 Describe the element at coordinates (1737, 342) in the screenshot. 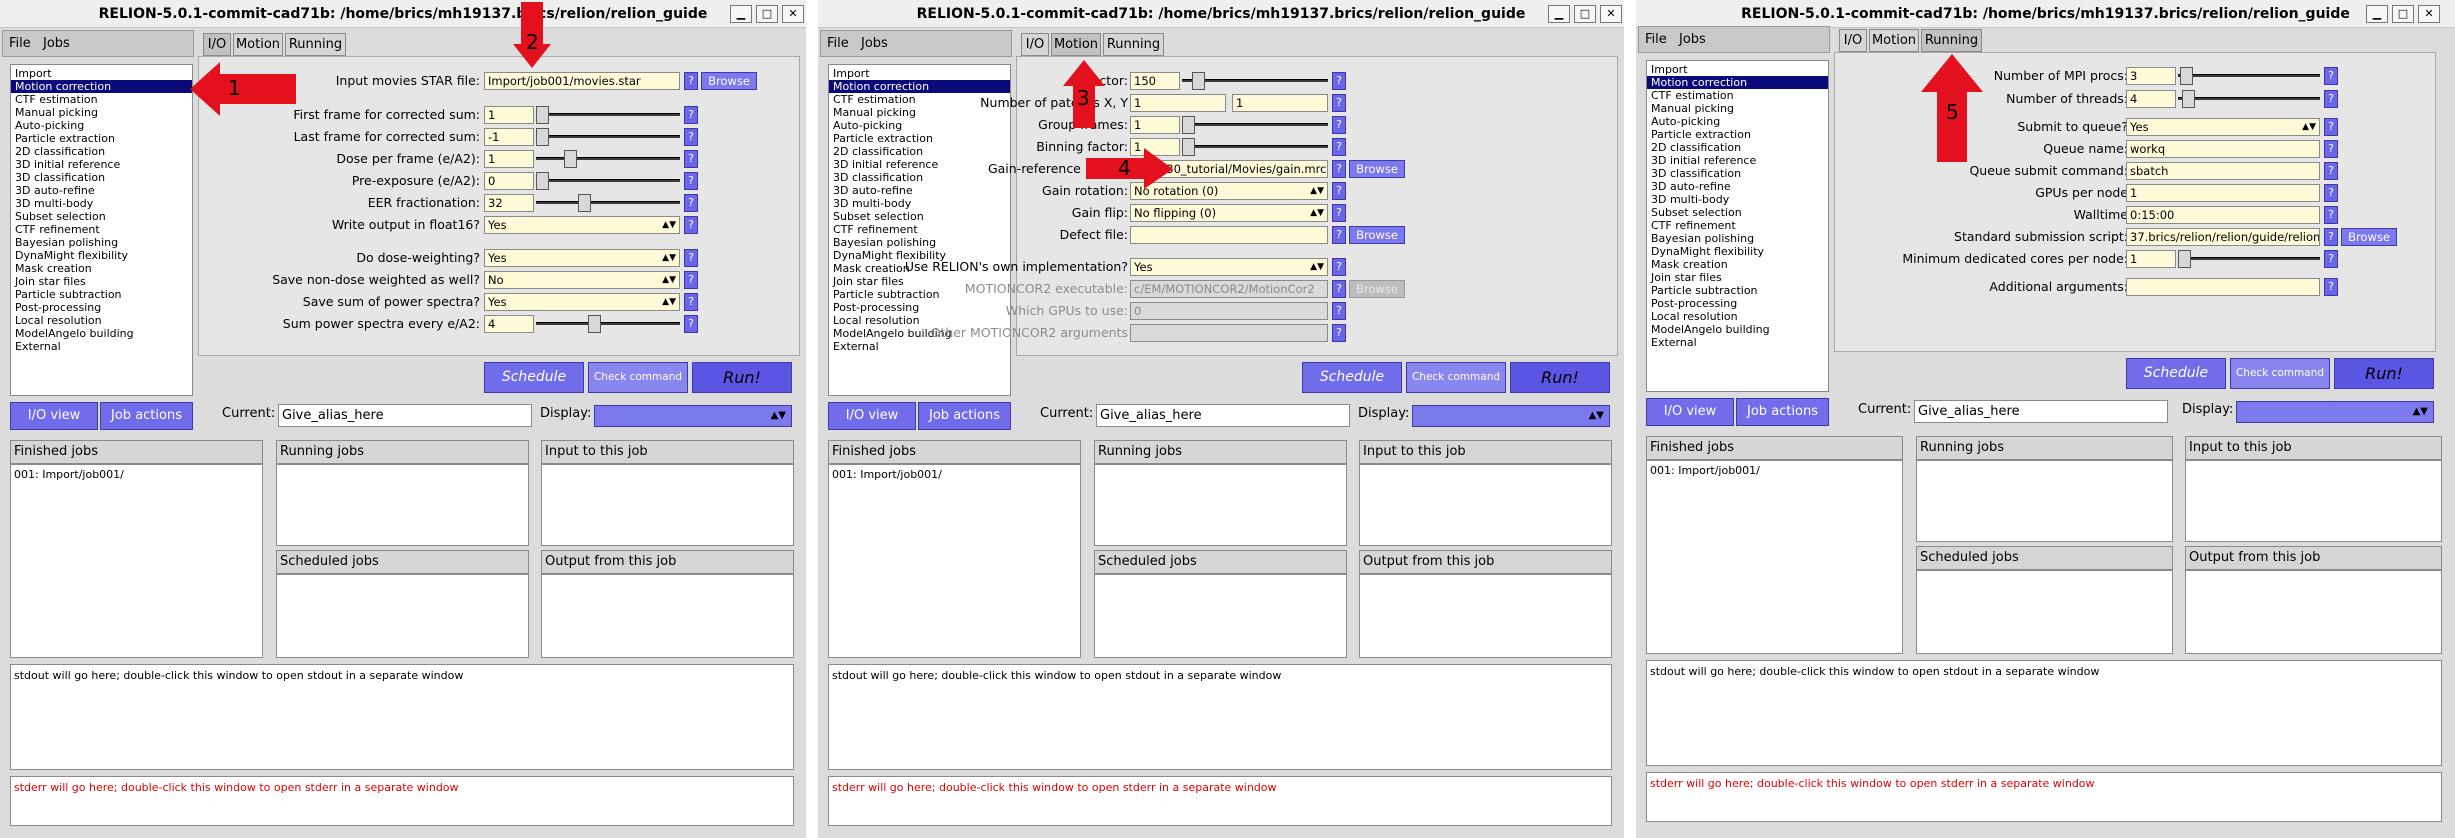

I see `job-type-item: External` at that location.